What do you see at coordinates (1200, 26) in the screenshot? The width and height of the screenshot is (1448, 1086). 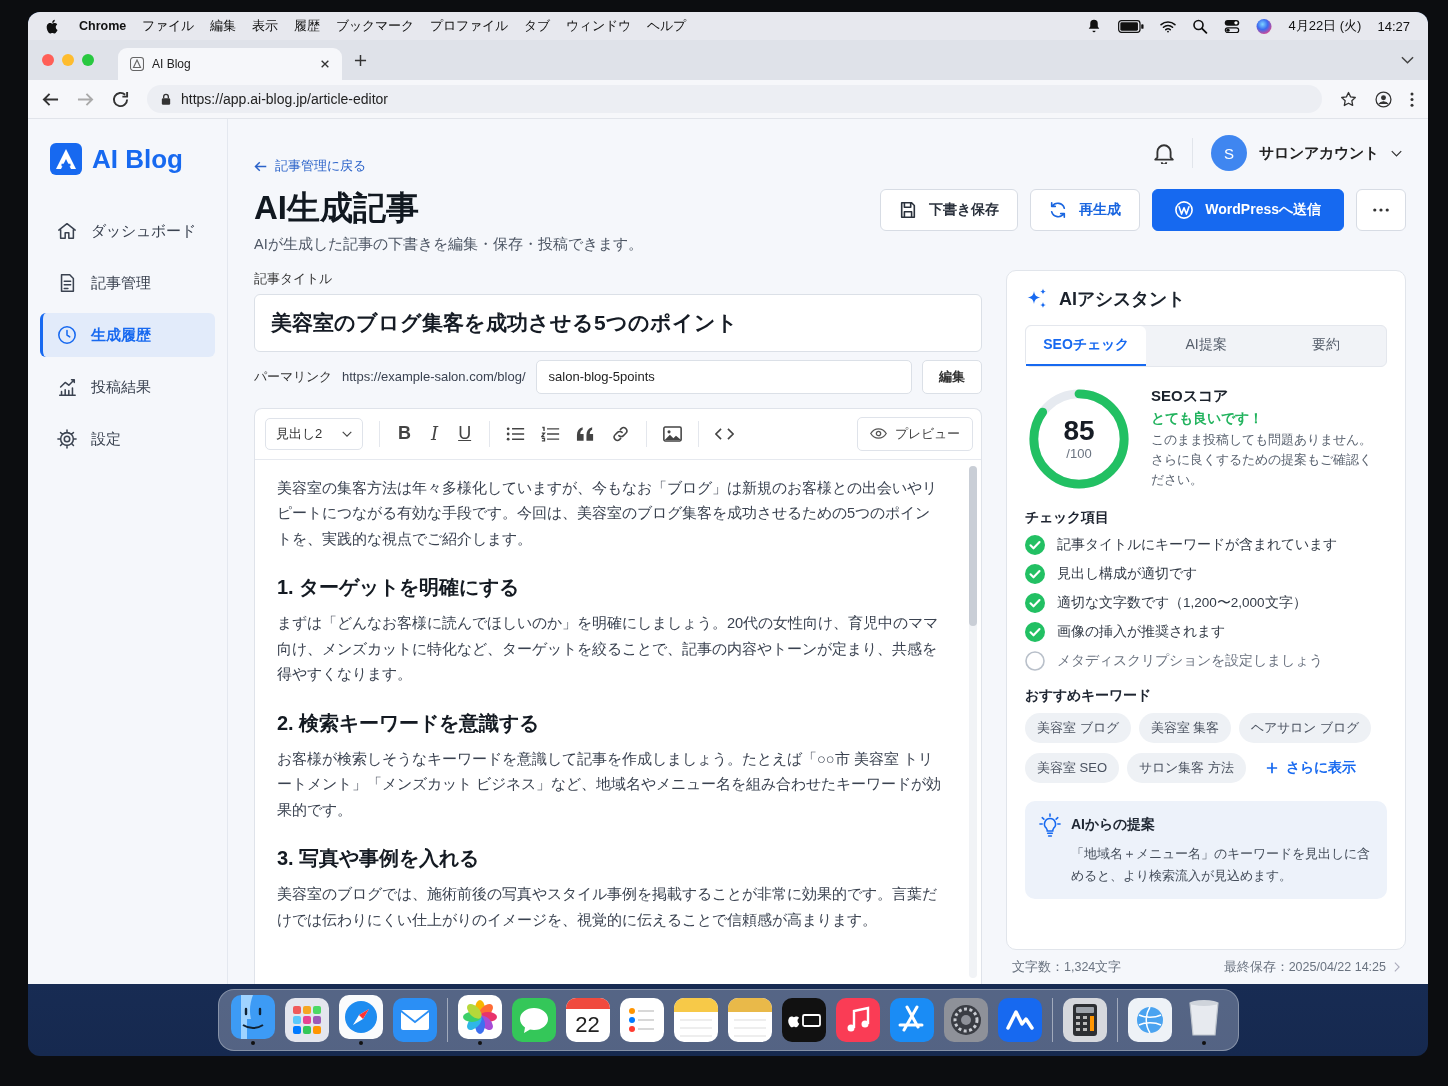 I see `search-icon` at bounding box center [1200, 26].